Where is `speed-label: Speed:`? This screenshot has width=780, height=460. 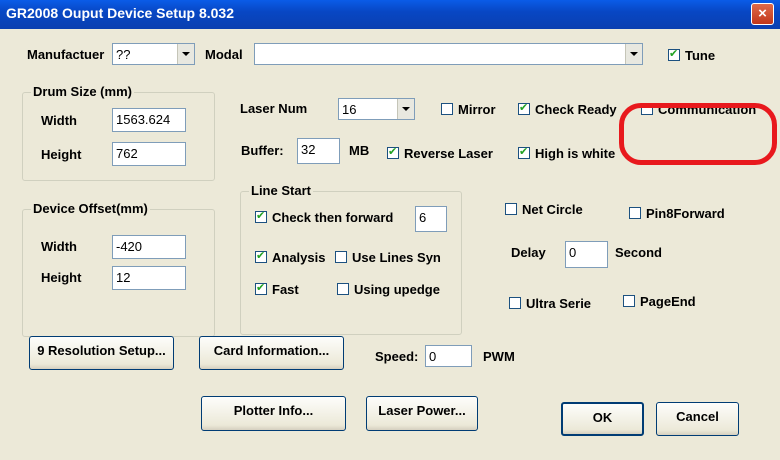 speed-label: Speed: is located at coordinates (397, 356).